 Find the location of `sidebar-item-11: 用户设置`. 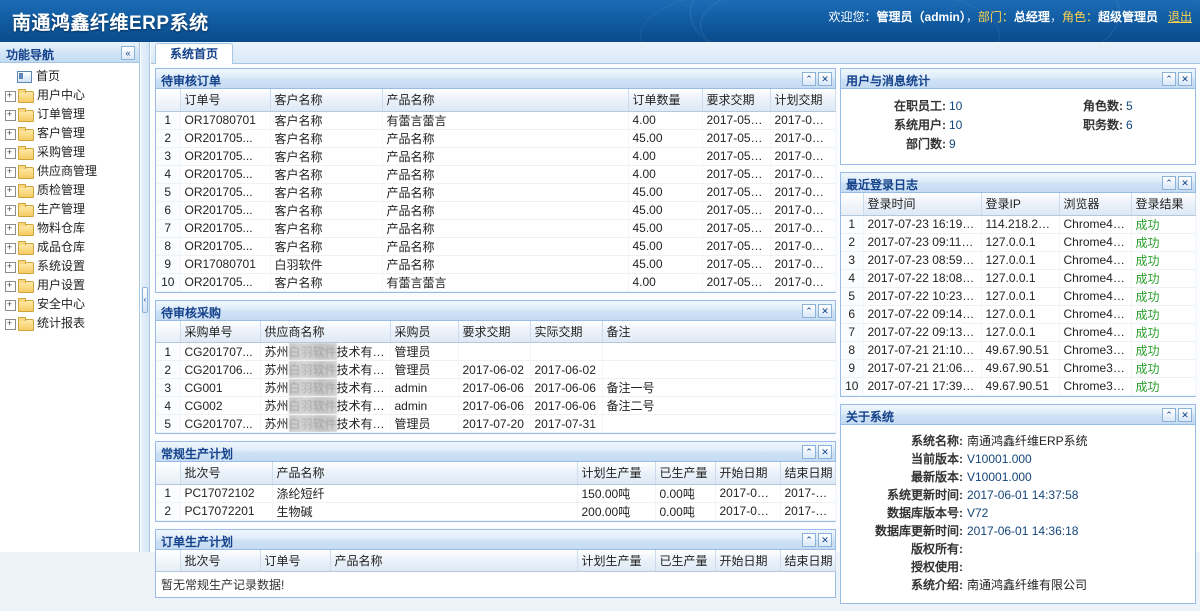

sidebar-item-11: 用户设置 is located at coordinates (70, 285).